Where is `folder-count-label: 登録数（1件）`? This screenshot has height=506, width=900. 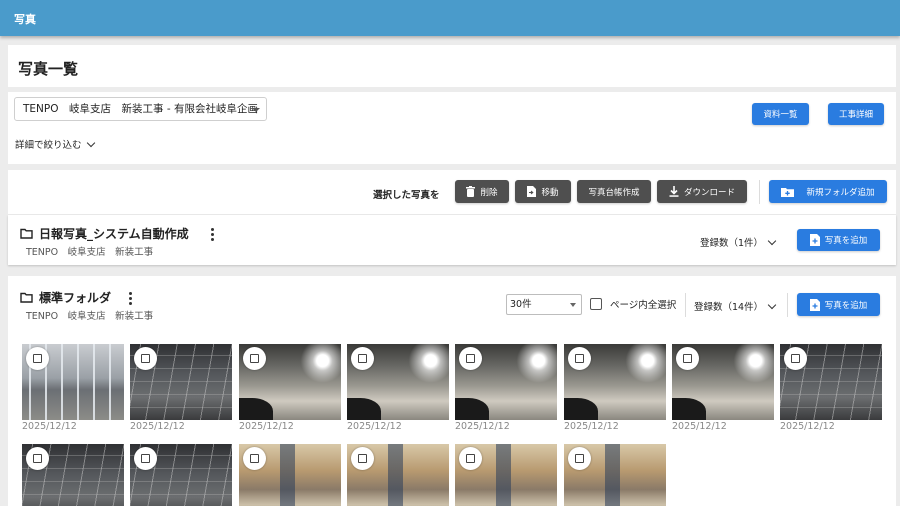
folder-count-label: 登録数（1件） is located at coordinates (732, 243).